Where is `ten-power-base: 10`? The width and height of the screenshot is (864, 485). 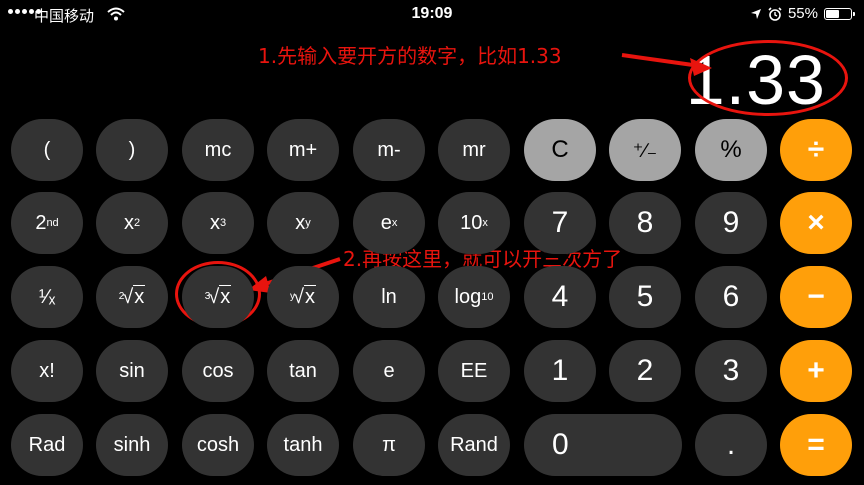 ten-power-base: 10 is located at coordinates (471, 222).